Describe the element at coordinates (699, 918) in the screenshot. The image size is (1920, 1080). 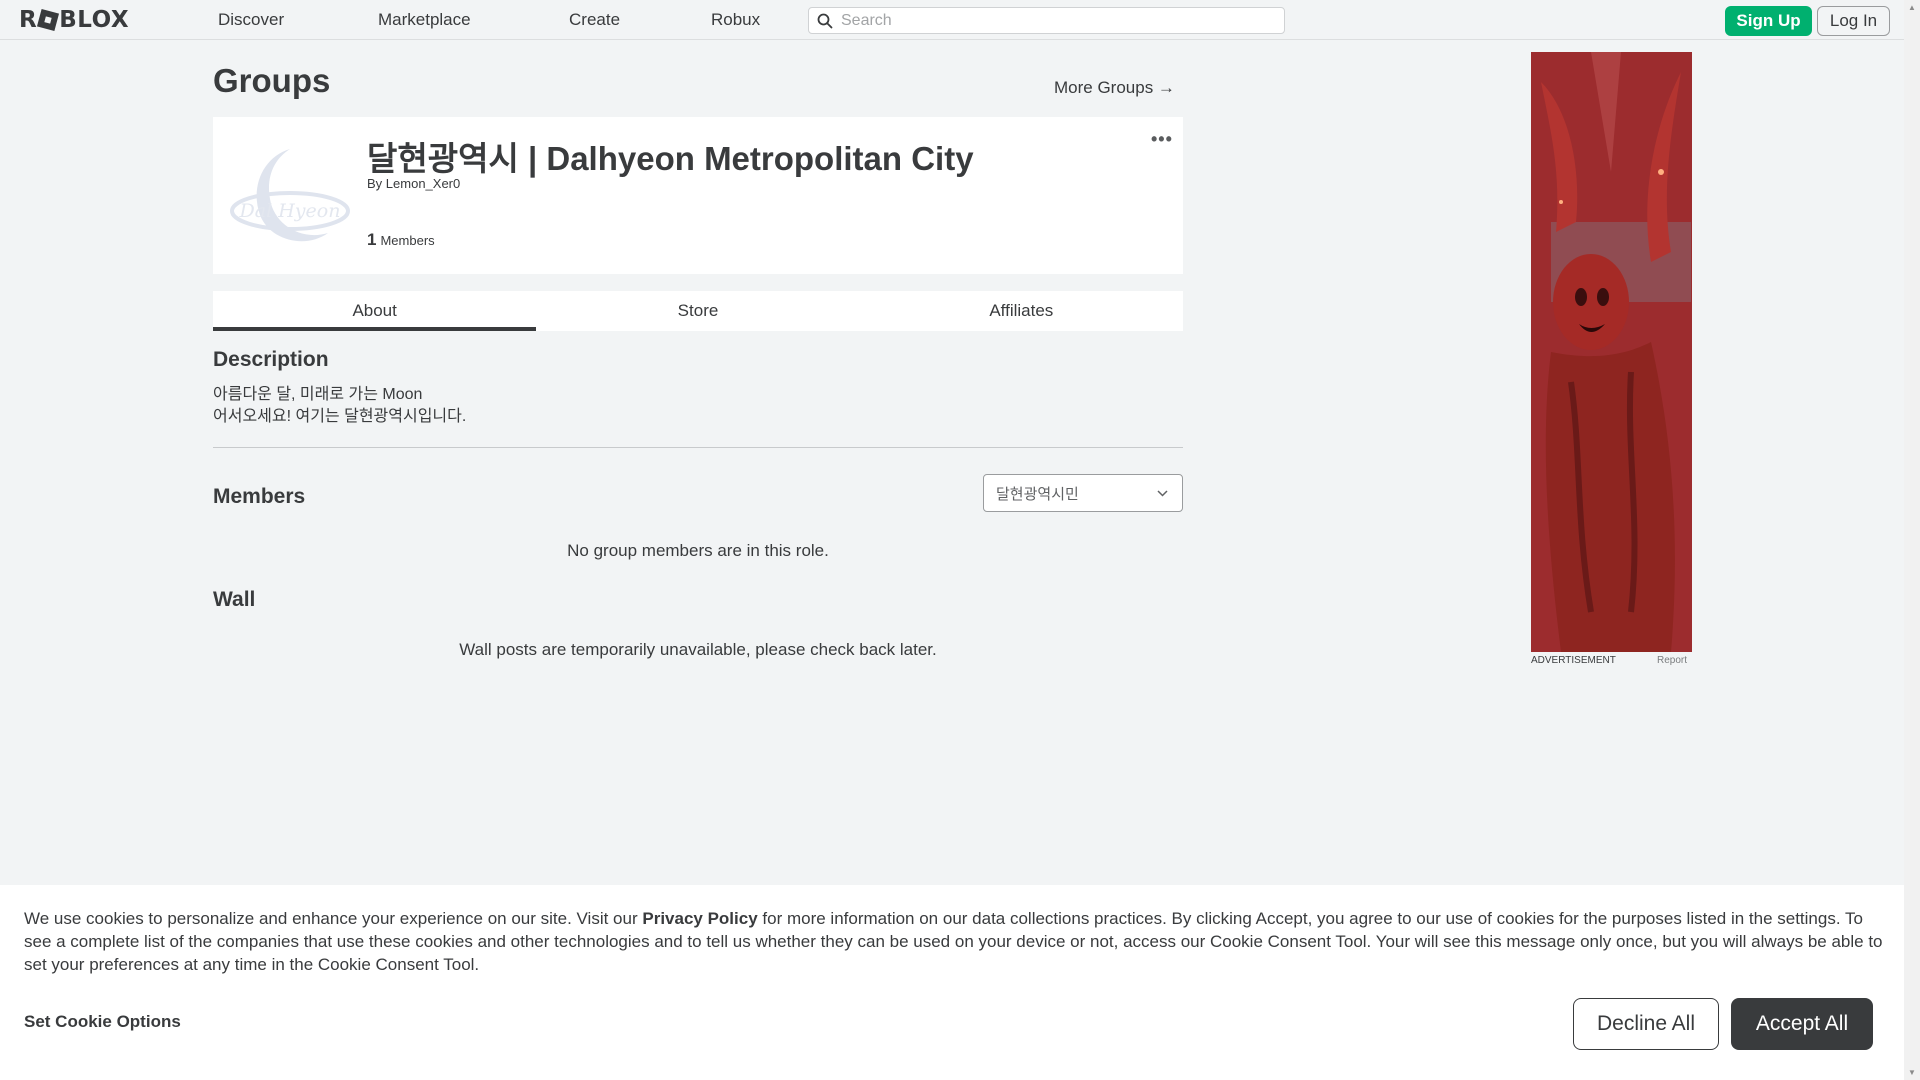
I see `privacy-policy-link: Privacy Policy` at that location.